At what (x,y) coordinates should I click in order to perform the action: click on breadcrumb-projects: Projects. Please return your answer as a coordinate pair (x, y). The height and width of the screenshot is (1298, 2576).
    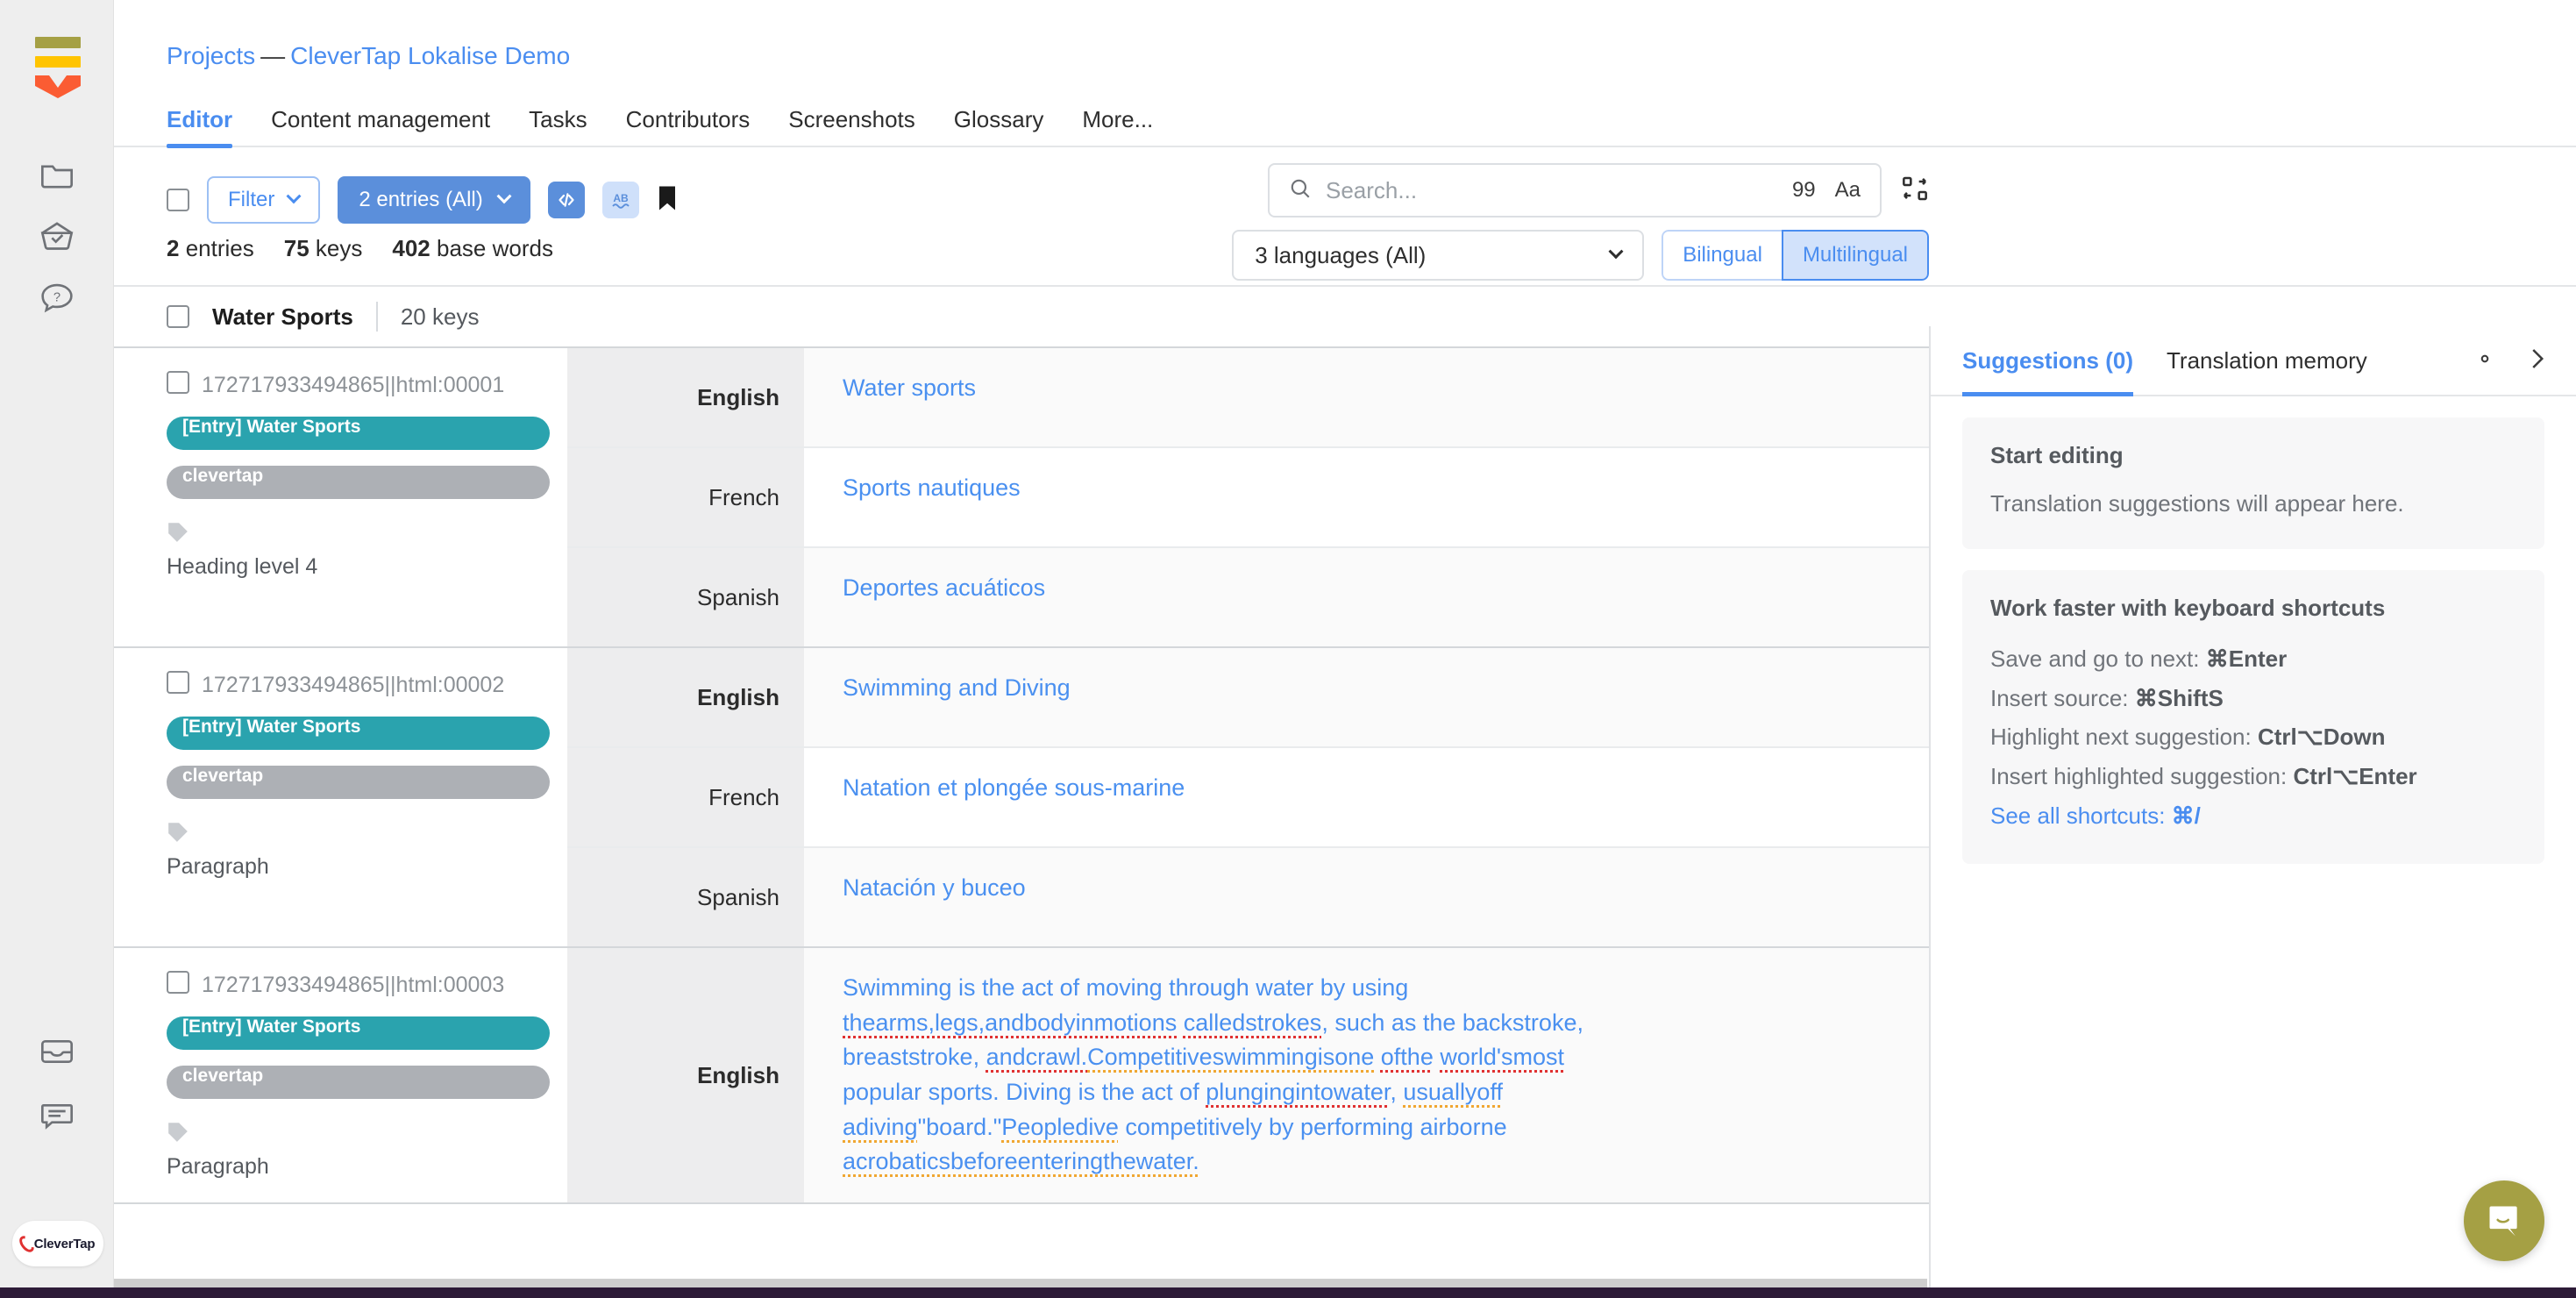
    Looking at the image, I should click on (211, 56).